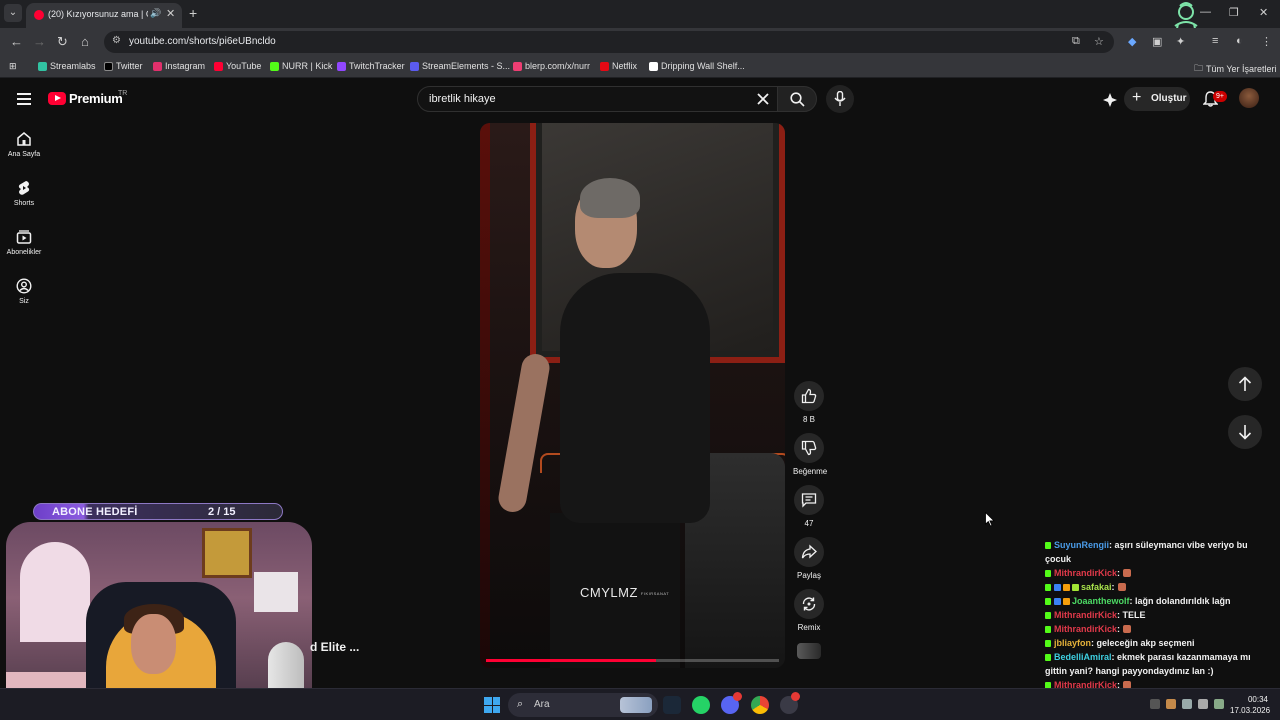 This screenshot has width=1280, height=720. I want to click on bookmark-instagram: Instagram, so click(179, 66).